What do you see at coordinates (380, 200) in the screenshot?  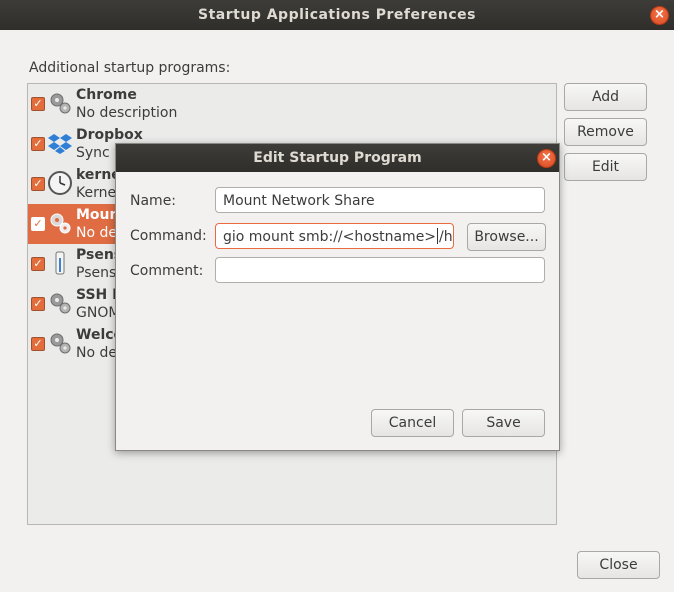 I see `name-field: Mount Network Share` at bounding box center [380, 200].